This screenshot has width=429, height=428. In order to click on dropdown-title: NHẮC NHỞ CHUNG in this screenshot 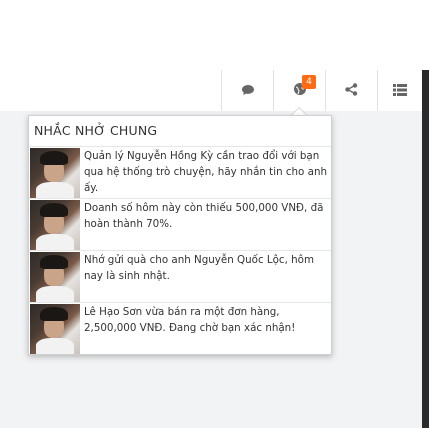, I will do `click(180, 131)`.